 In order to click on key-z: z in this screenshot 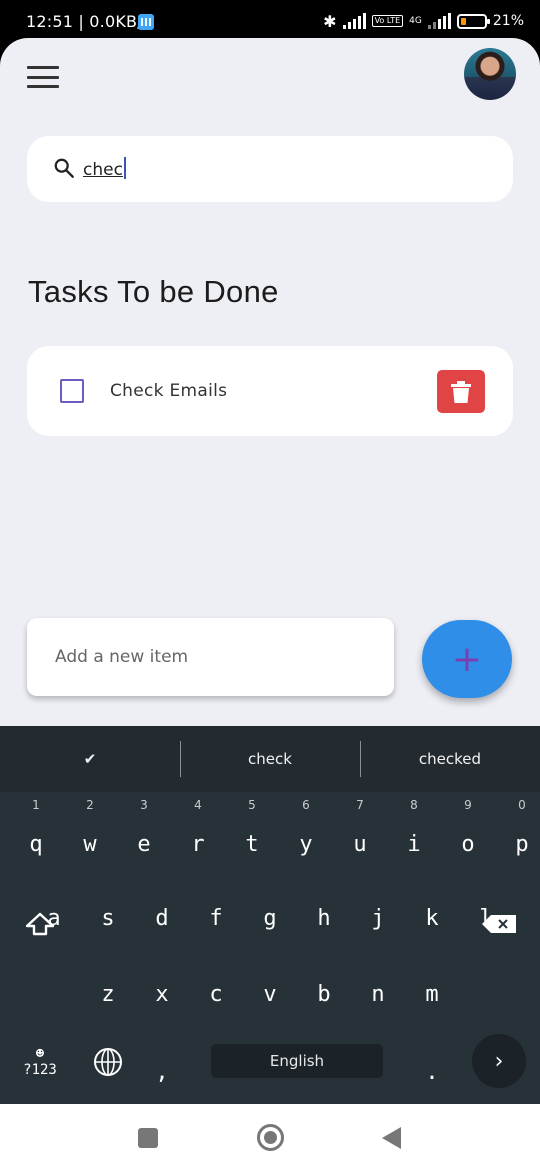, I will do `click(108, 994)`.